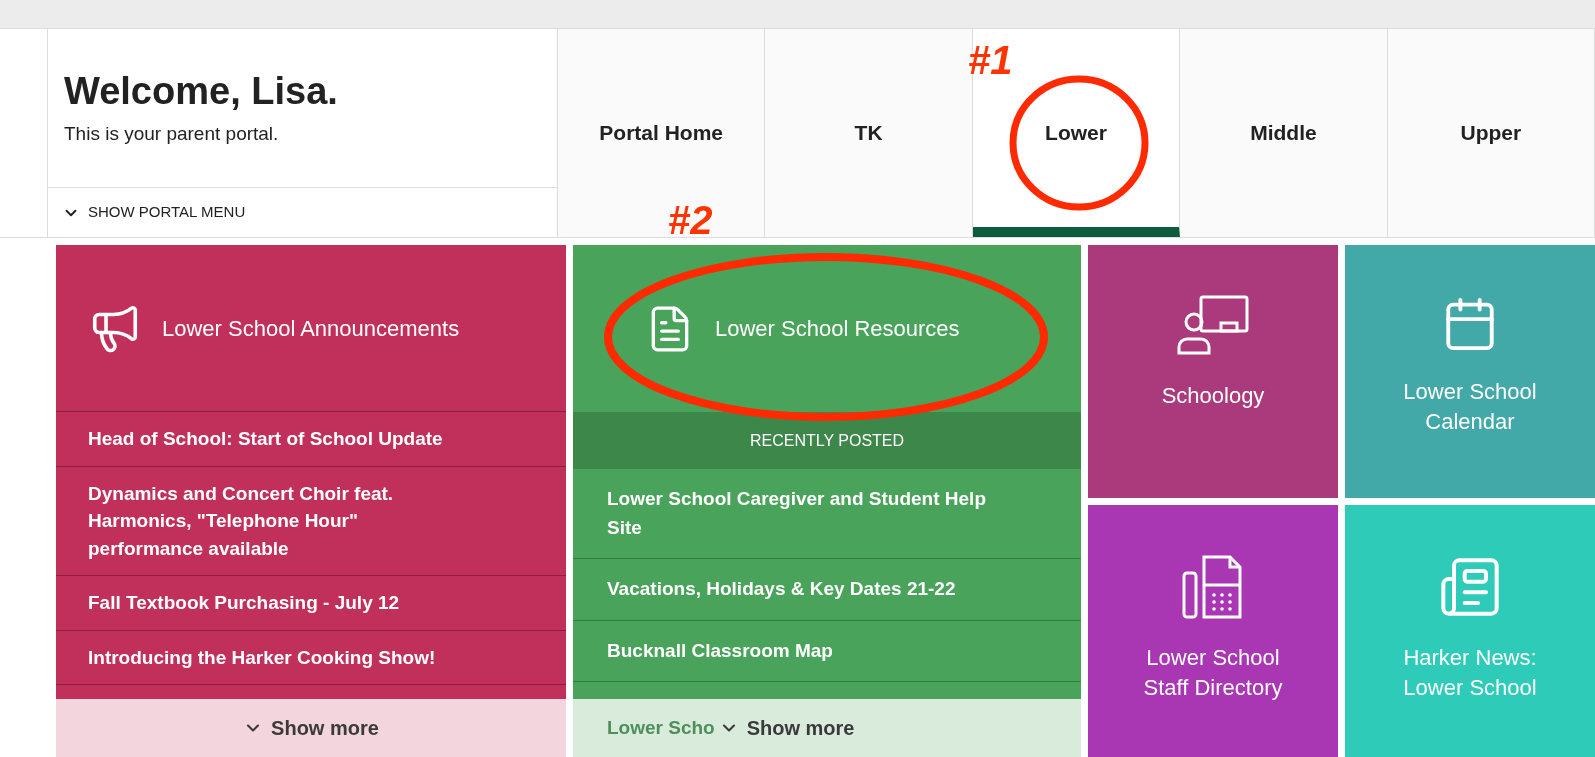 The image size is (1595, 757). Describe the element at coordinates (690, 220) in the screenshot. I see `annotation-label: #2` at that location.